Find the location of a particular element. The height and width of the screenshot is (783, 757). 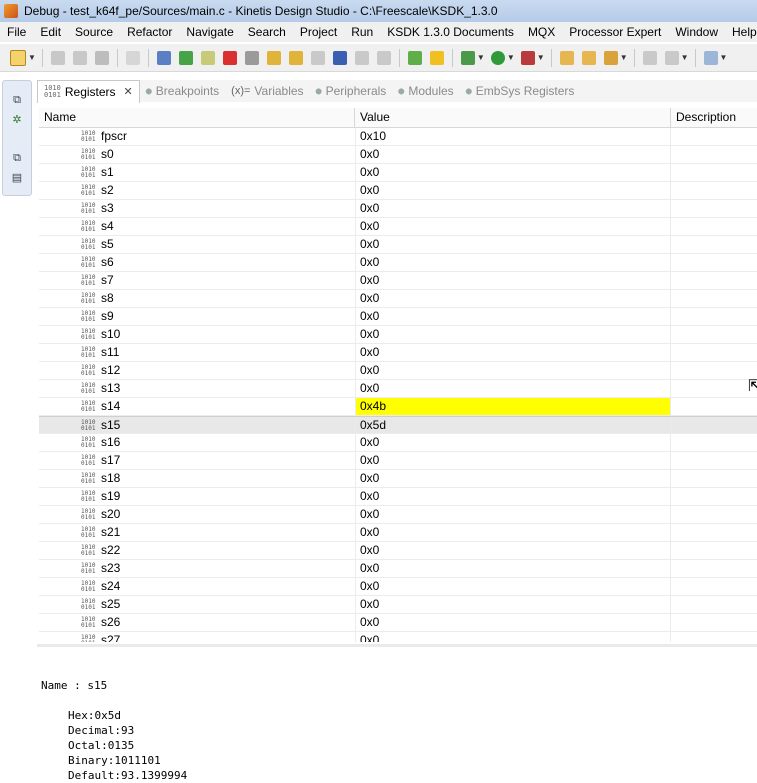

table-row: 1010 0101 s7 0x0 is located at coordinates (398, 281).